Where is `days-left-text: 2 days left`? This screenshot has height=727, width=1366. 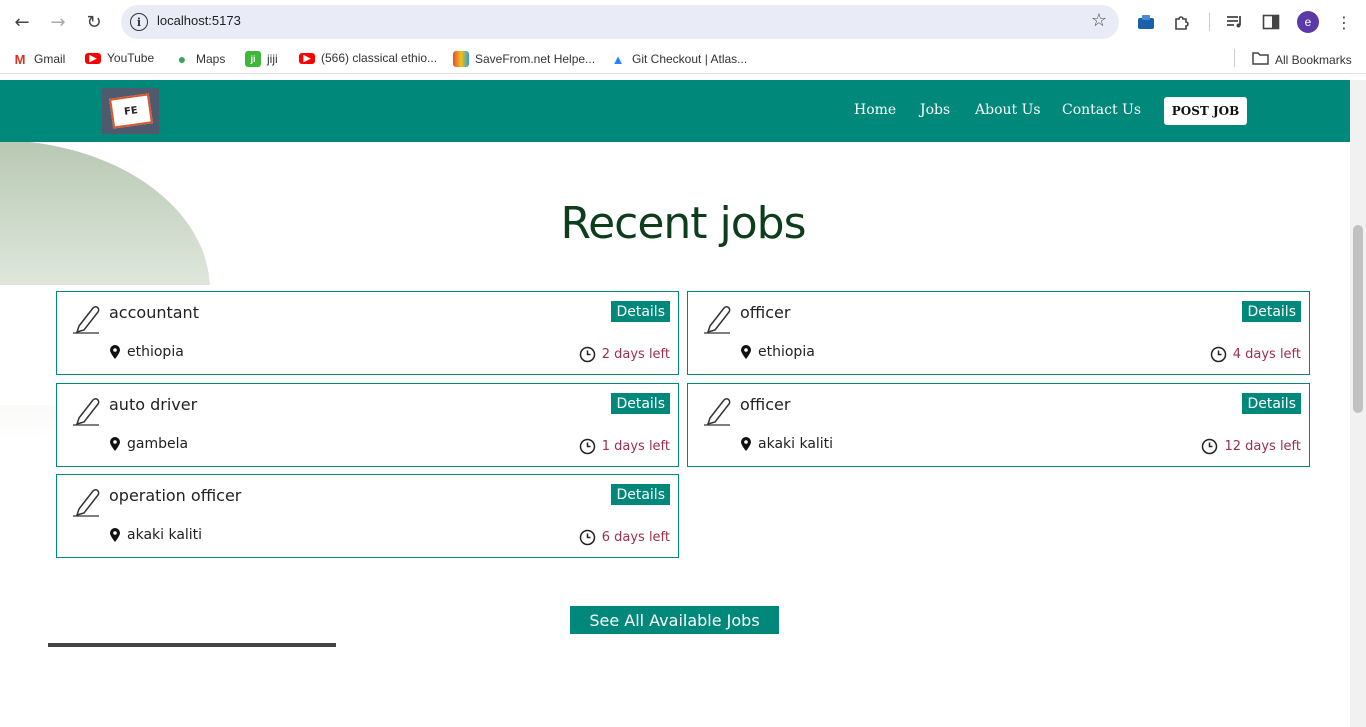 days-left-text: 2 days left is located at coordinates (635, 354).